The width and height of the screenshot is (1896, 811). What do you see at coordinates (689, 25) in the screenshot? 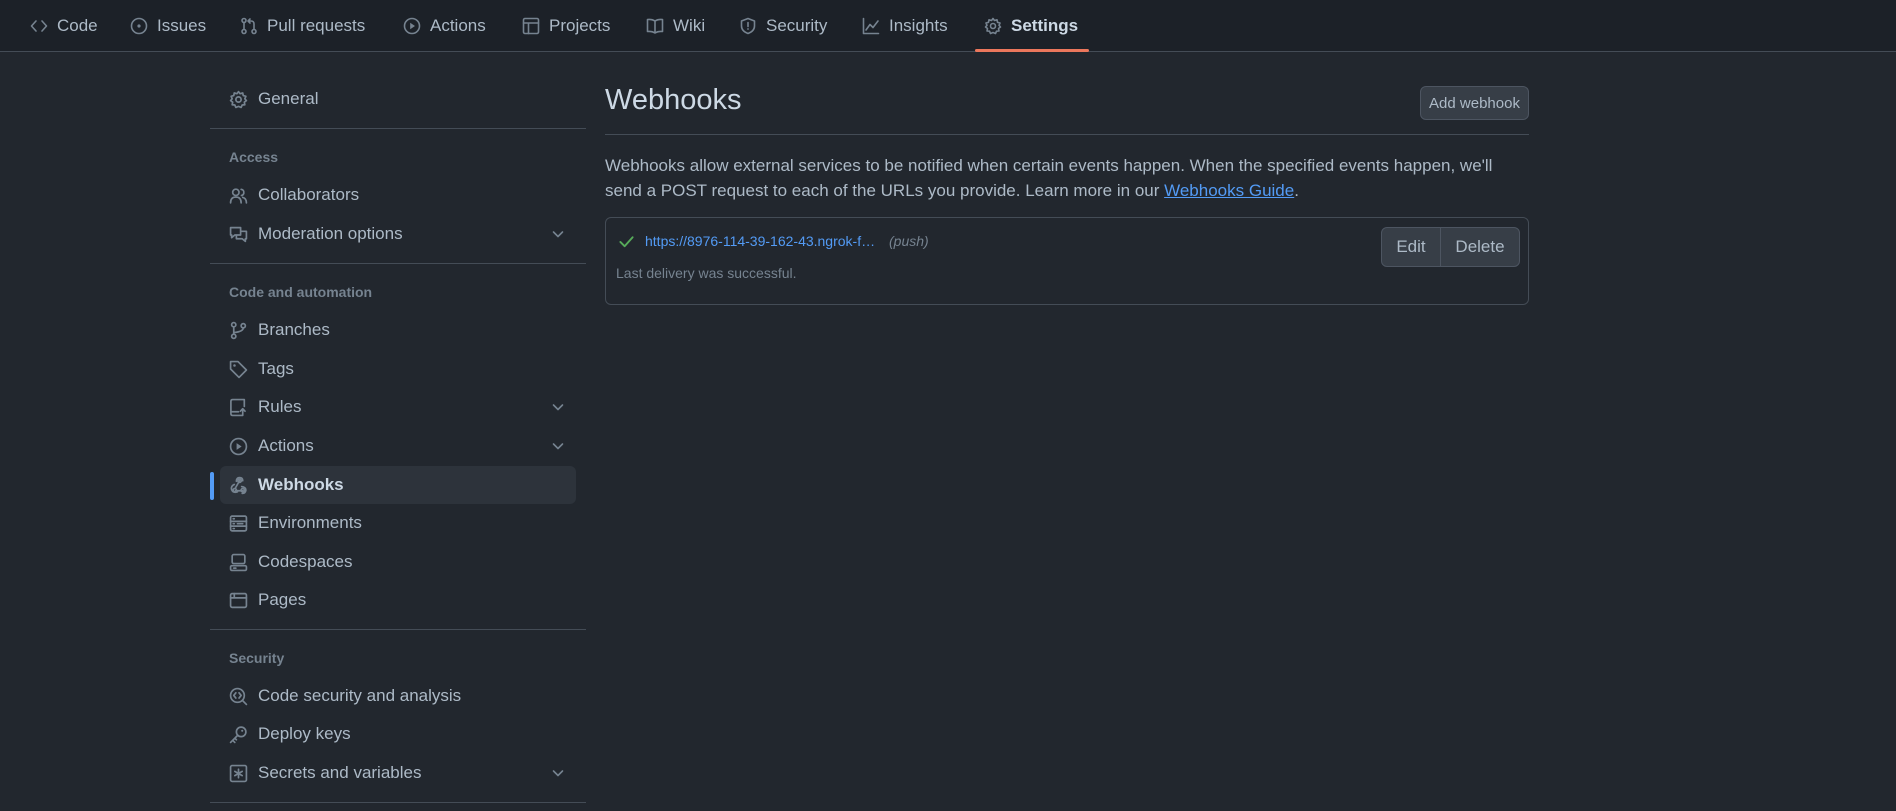
I see `tab-label: Wiki` at bounding box center [689, 25].